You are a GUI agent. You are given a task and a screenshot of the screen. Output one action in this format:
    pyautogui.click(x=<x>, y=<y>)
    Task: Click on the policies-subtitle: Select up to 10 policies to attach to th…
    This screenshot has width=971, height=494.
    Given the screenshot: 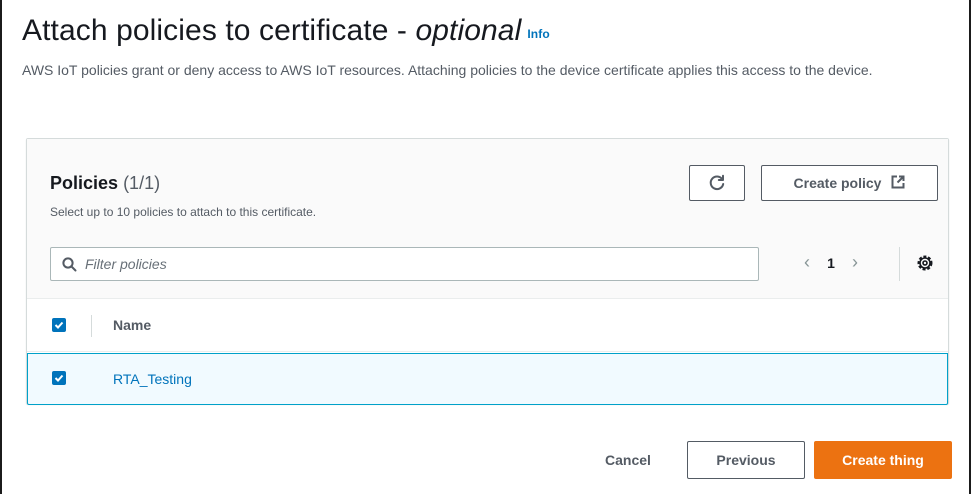 What is the action you would take?
    pyautogui.click(x=183, y=212)
    